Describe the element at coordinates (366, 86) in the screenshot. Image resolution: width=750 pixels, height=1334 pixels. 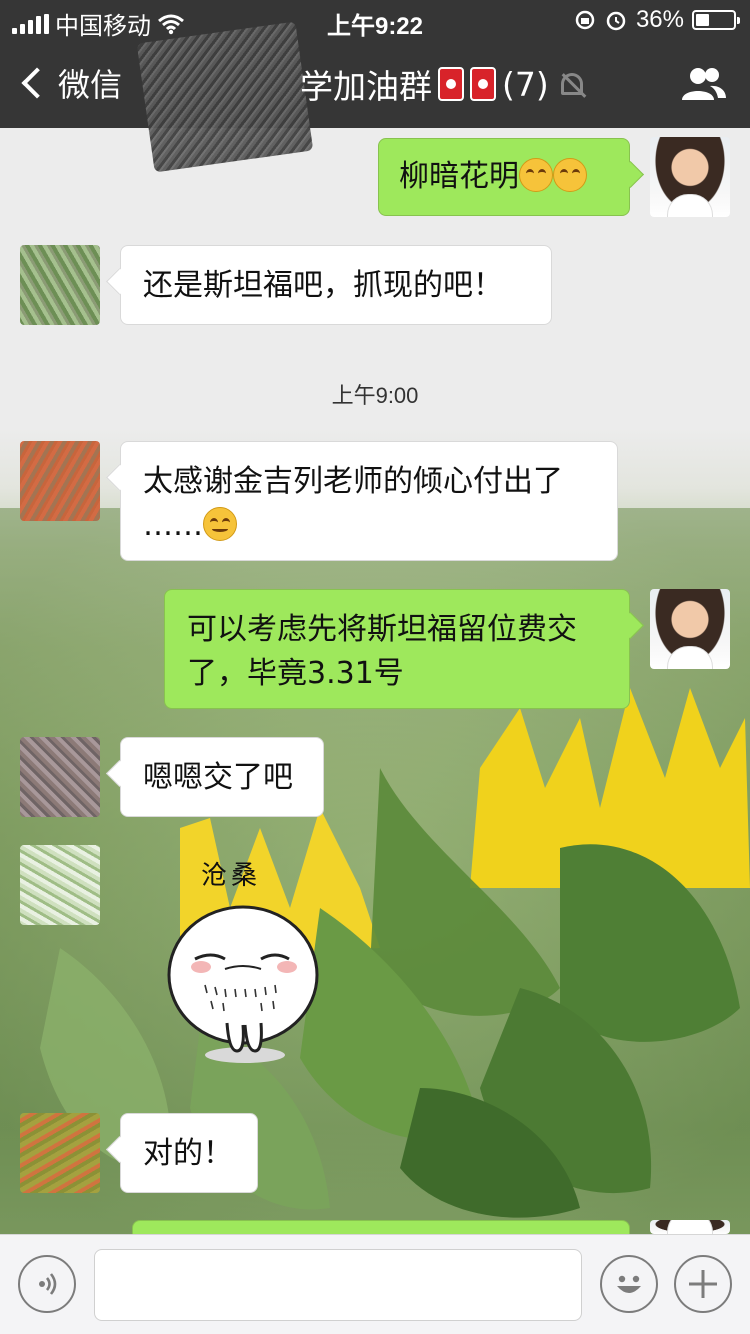
I see `chat-title-text: 学加油群` at that location.